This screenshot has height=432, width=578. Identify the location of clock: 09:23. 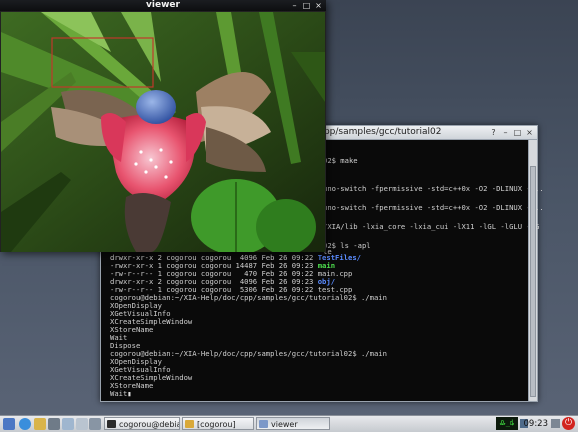
(536, 424).